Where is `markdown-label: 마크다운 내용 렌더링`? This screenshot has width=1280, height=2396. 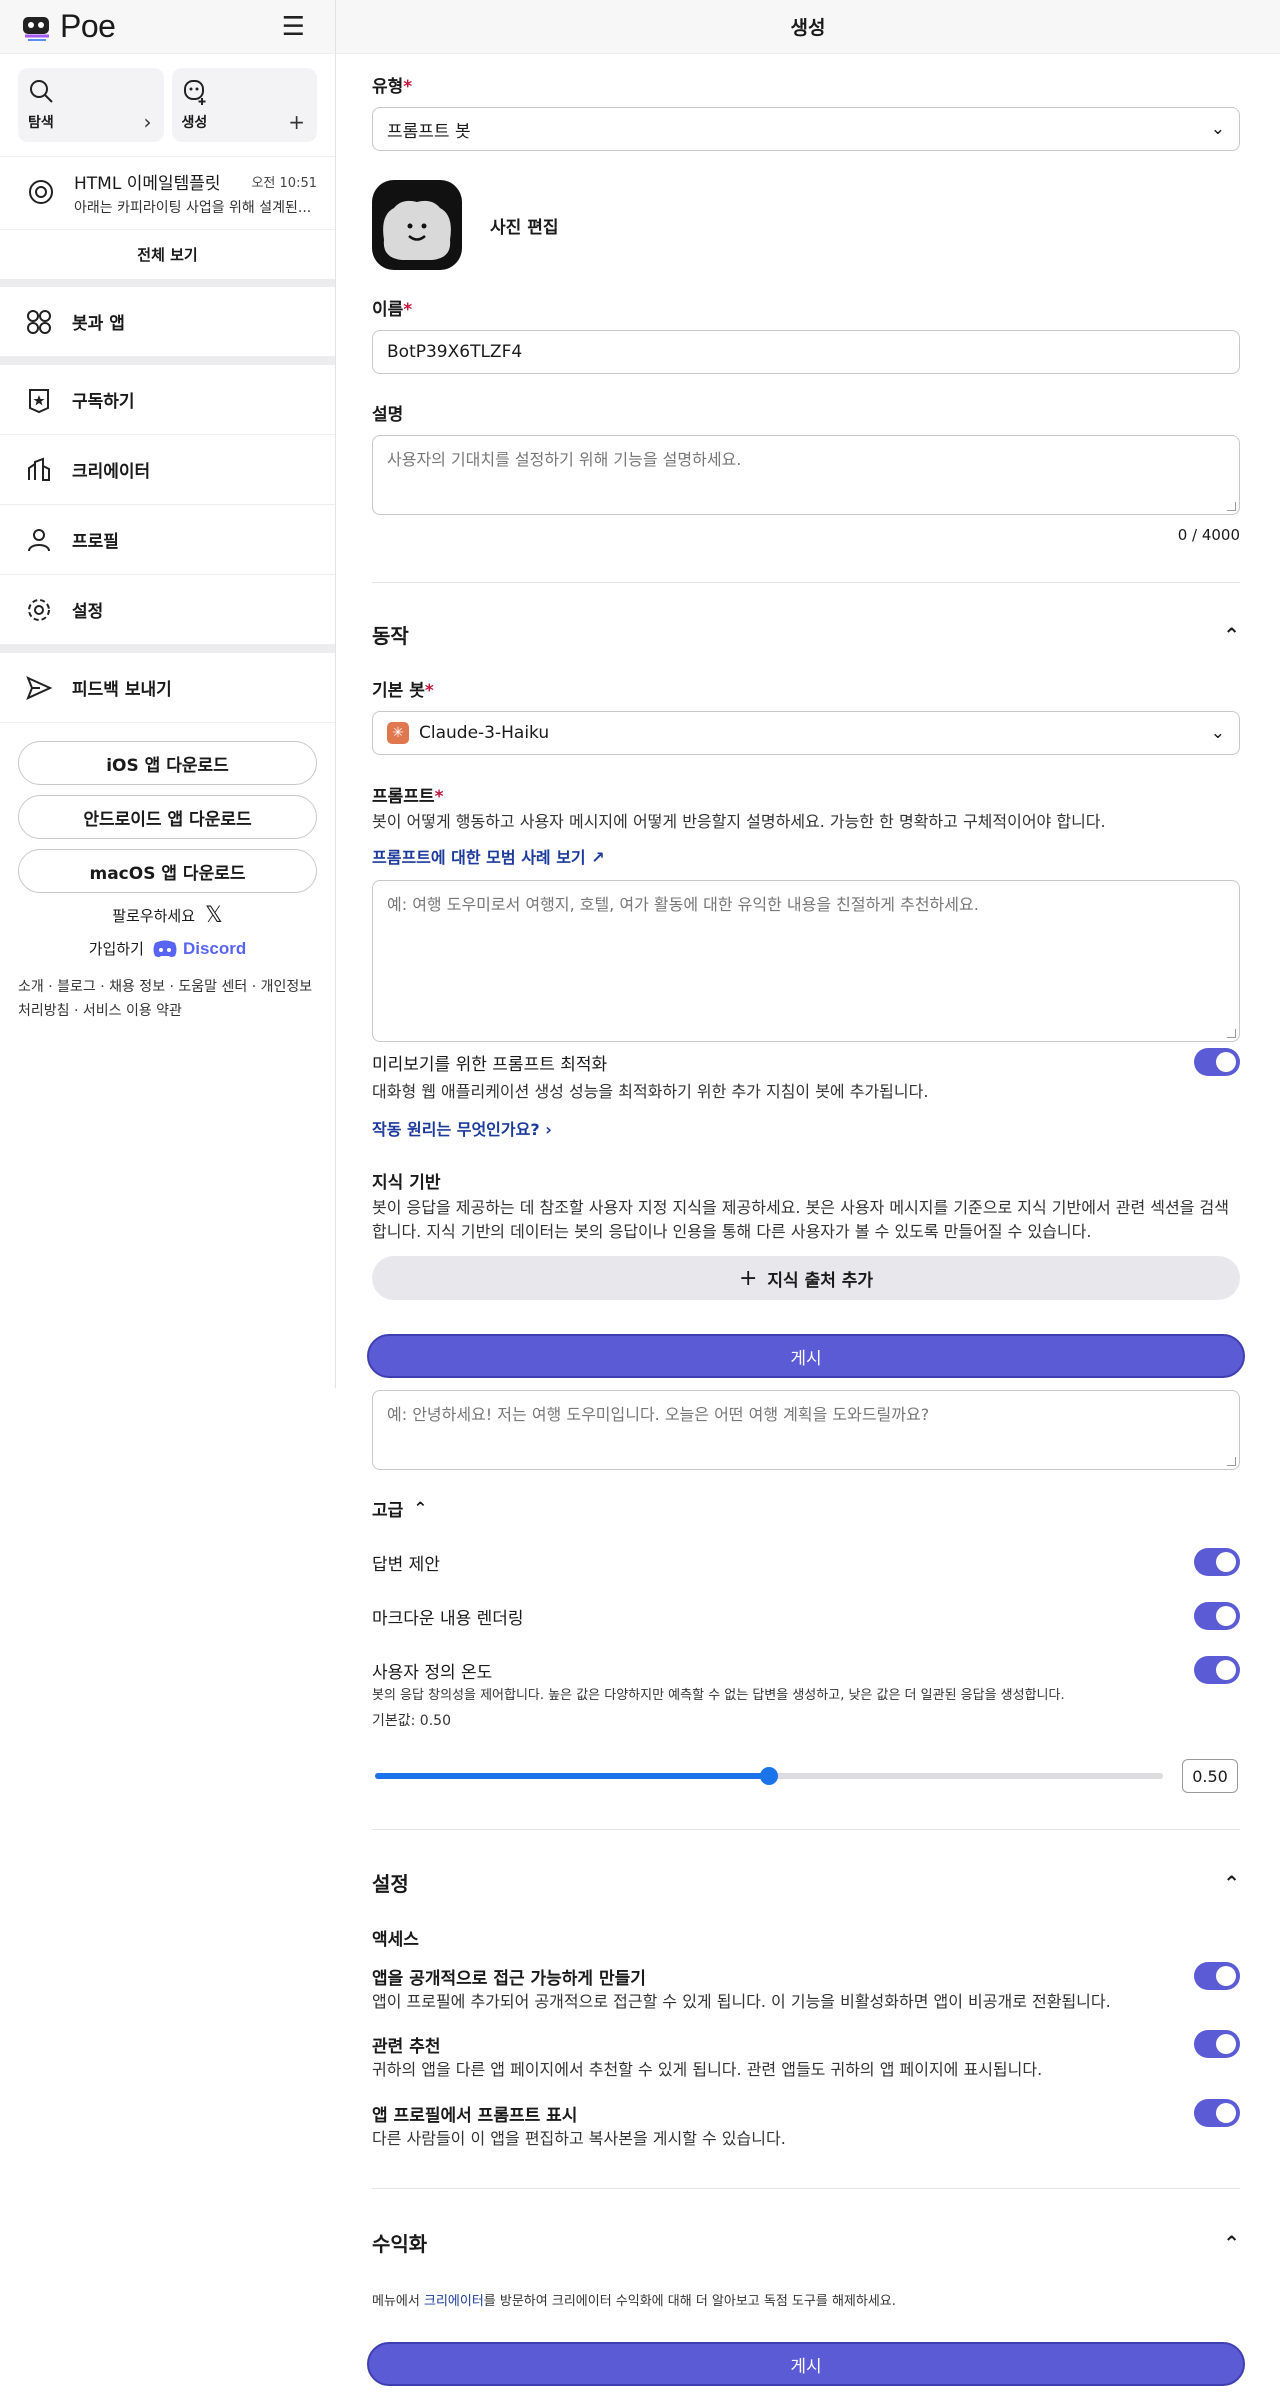
markdown-label: 마크다운 내용 렌더링 is located at coordinates (448, 1618).